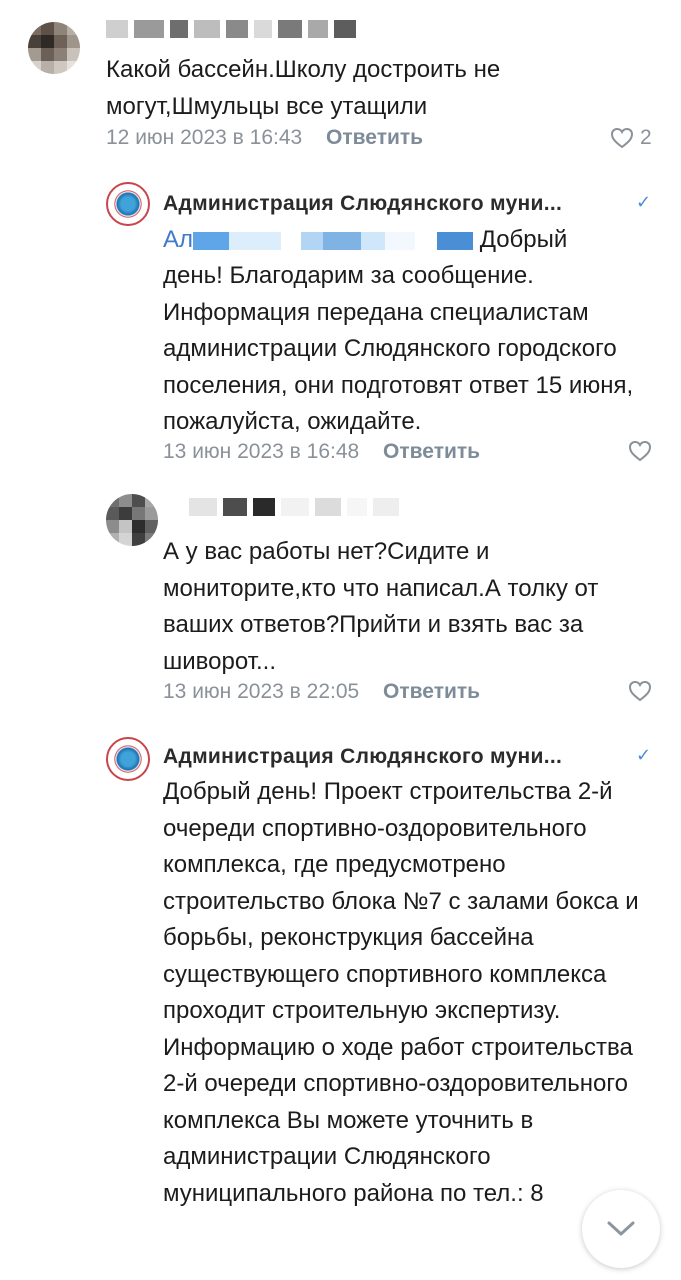 Image resolution: width=681 pixels, height=1280 pixels. What do you see at coordinates (523, 239) in the screenshot?
I see `comment-text-tail: Добрый` at bounding box center [523, 239].